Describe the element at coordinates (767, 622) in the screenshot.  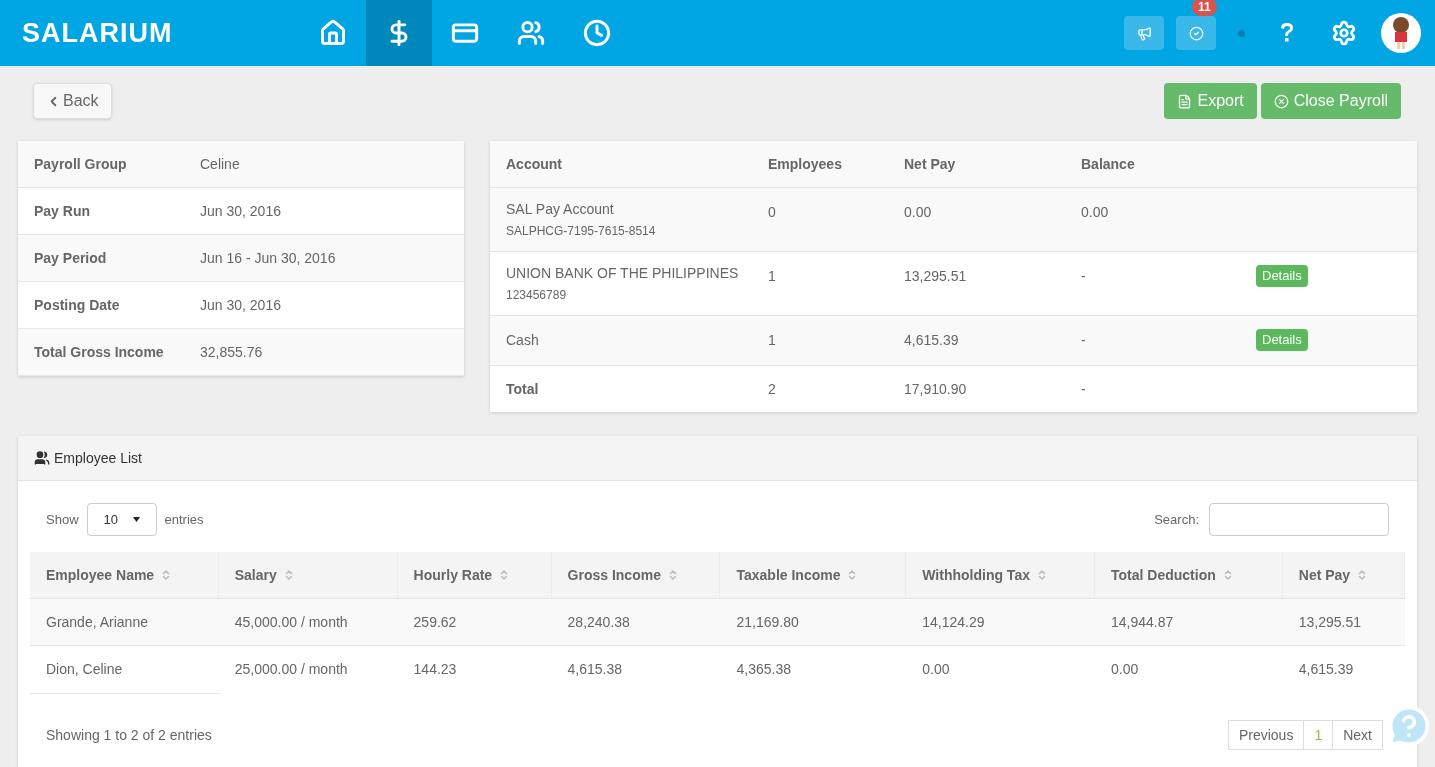
I see `table-cell-text: 21,169.80` at that location.